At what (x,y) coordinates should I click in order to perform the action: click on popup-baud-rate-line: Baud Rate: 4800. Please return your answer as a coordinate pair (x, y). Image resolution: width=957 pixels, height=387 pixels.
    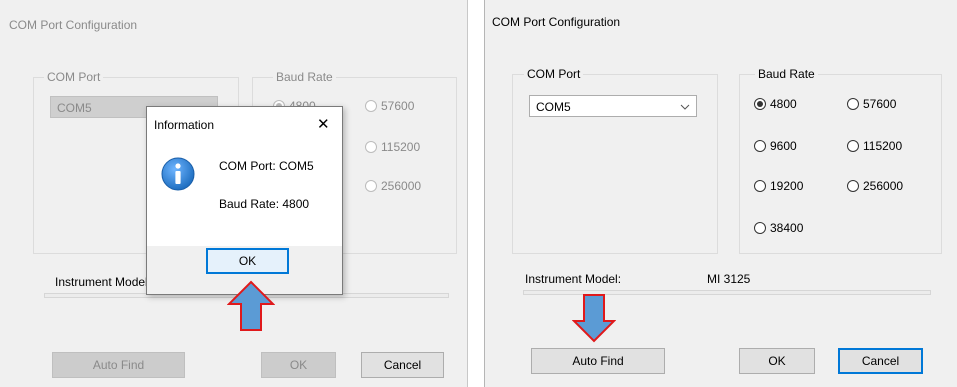
    Looking at the image, I should click on (264, 204).